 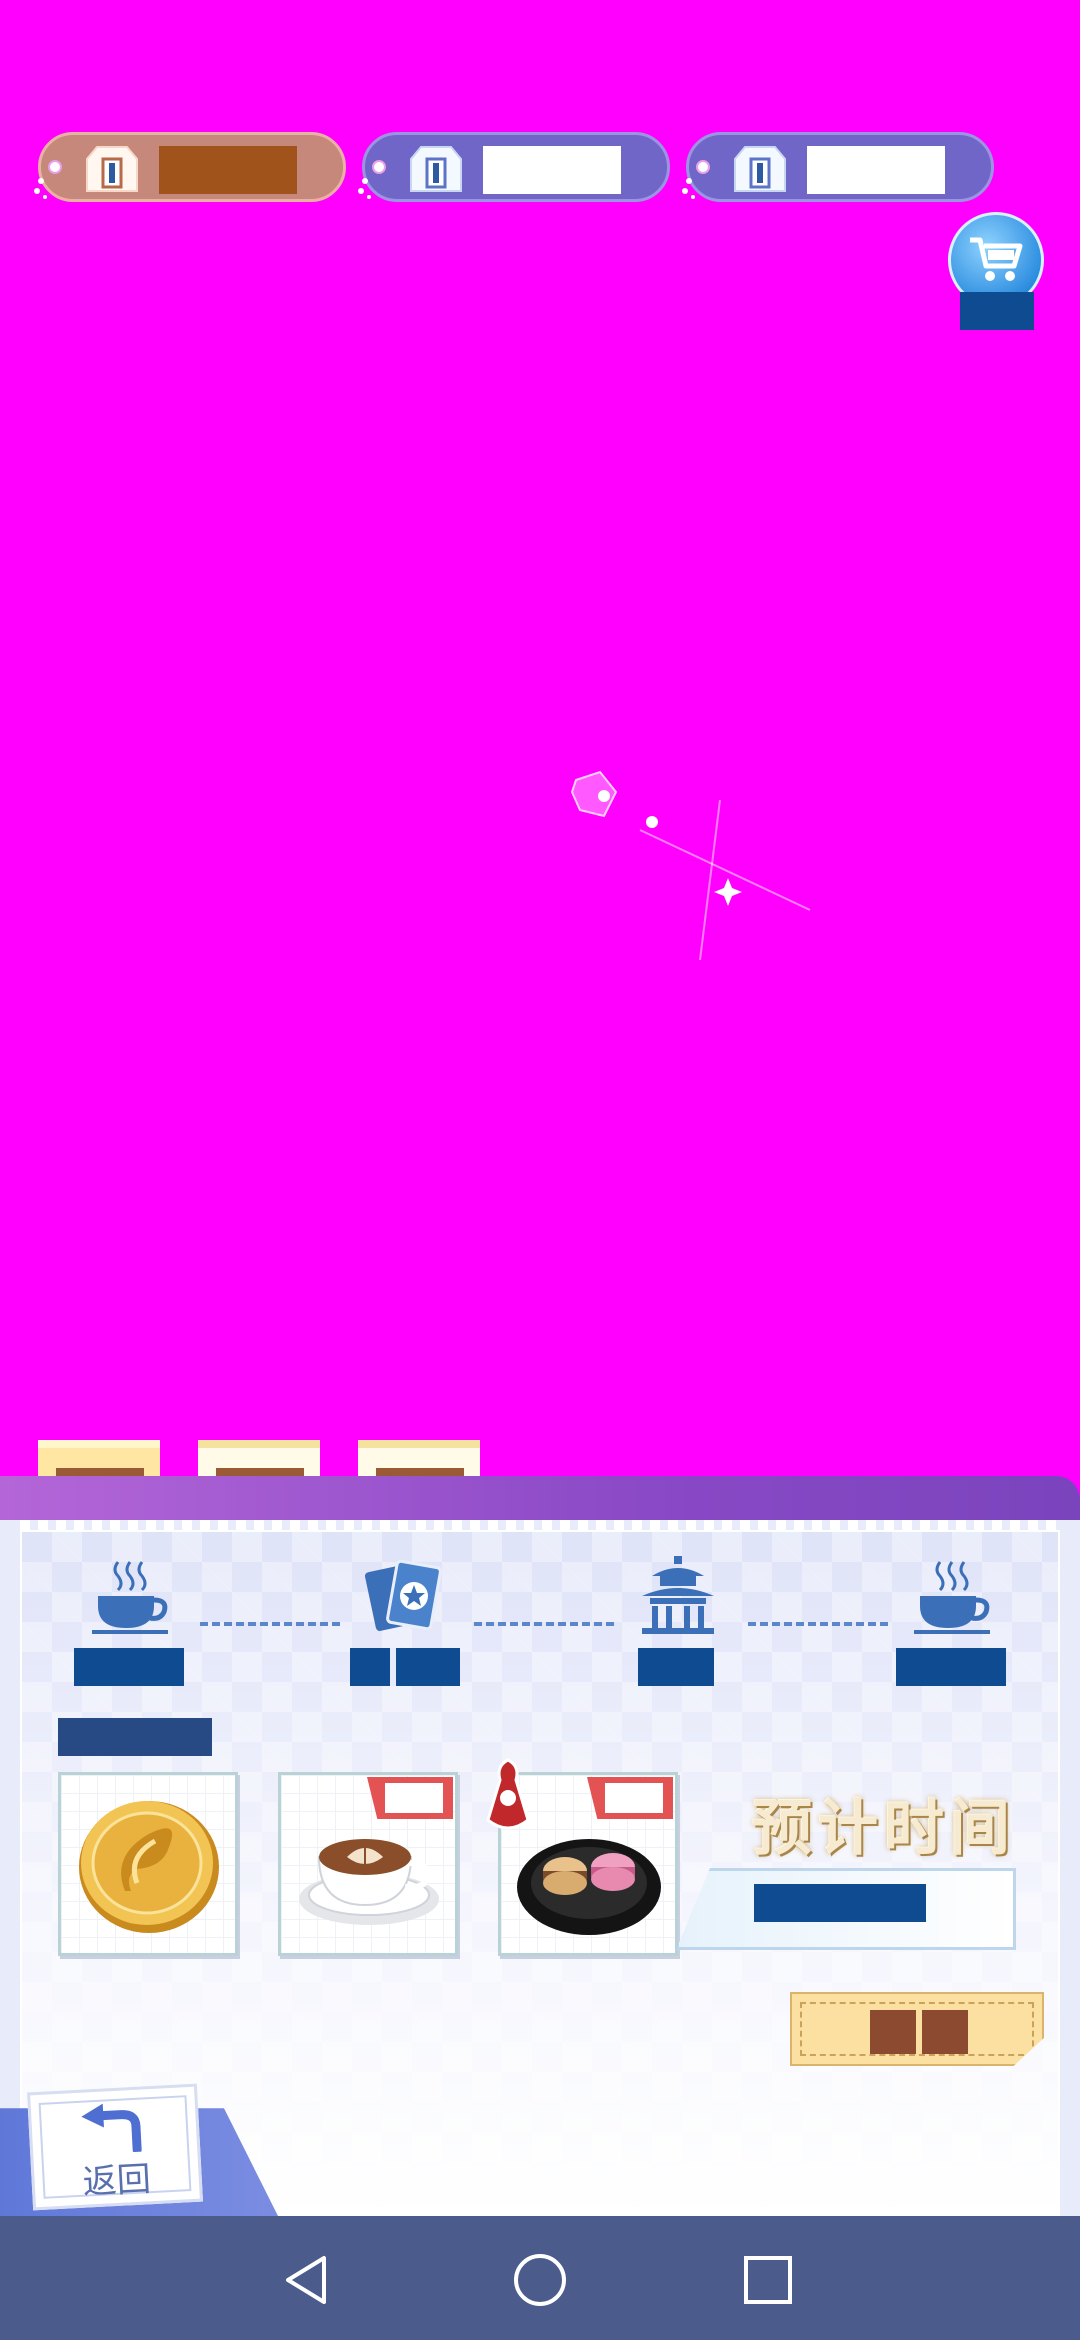 I want to click on pavilion-icon, so click(x=678, y=1595).